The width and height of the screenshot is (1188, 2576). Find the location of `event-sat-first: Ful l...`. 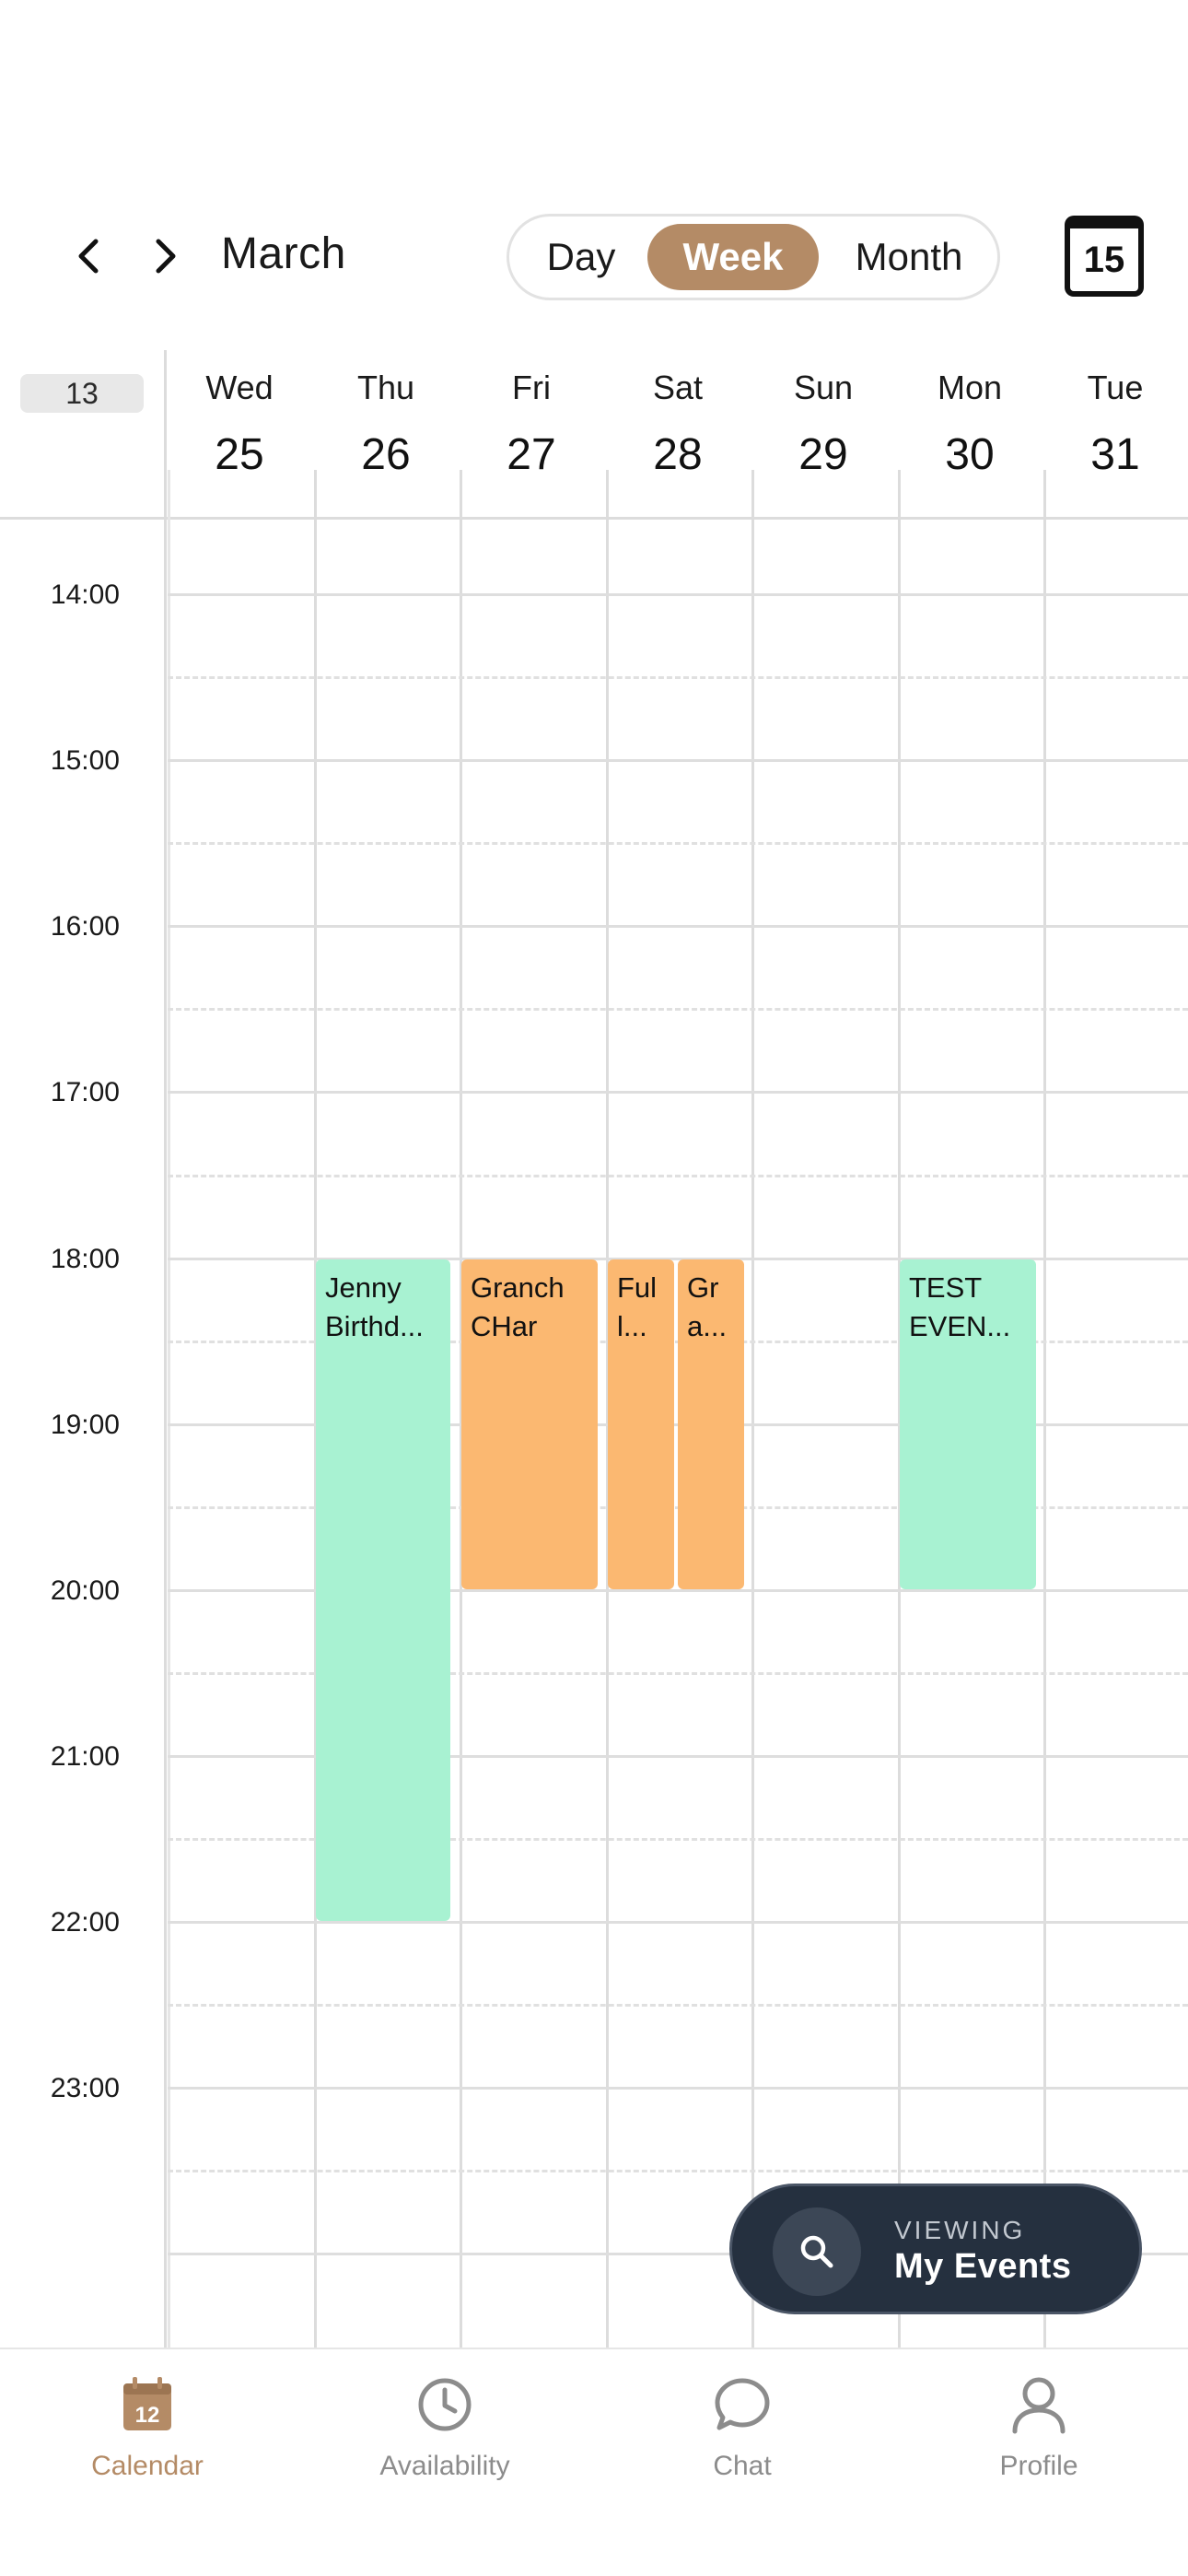

event-sat-first: Ful l... is located at coordinates (641, 1424).